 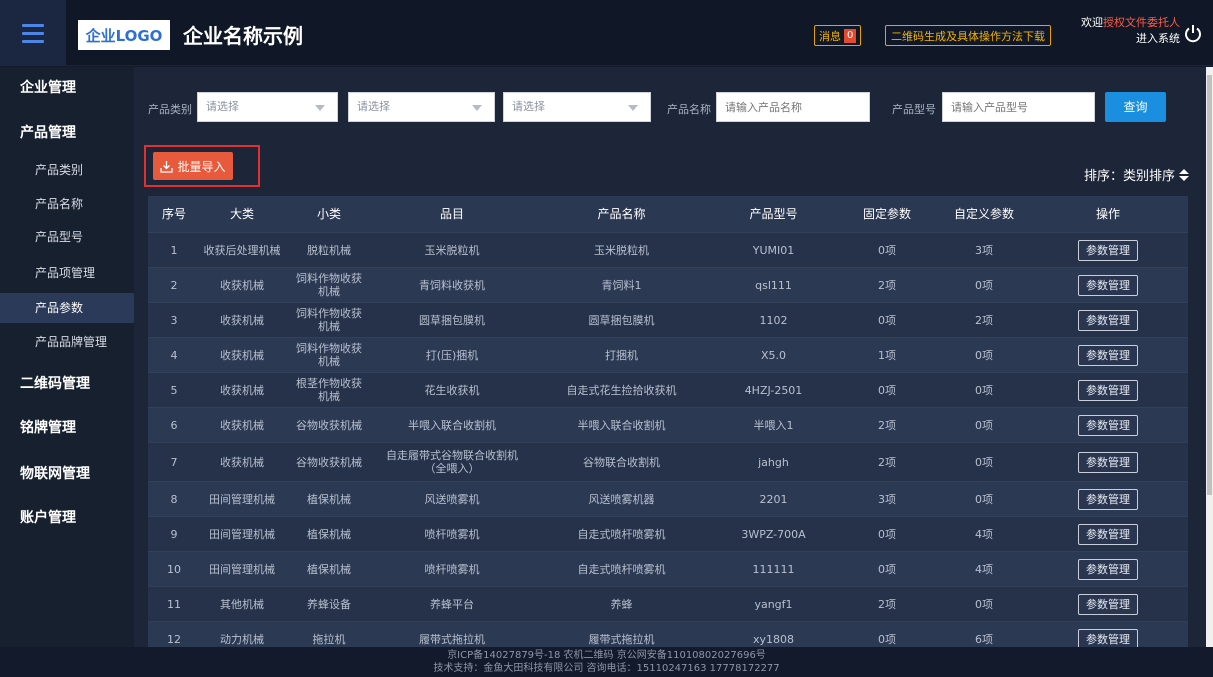 What do you see at coordinates (33, 33) in the screenshot?
I see `menu-icon` at bounding box center [33, 33].